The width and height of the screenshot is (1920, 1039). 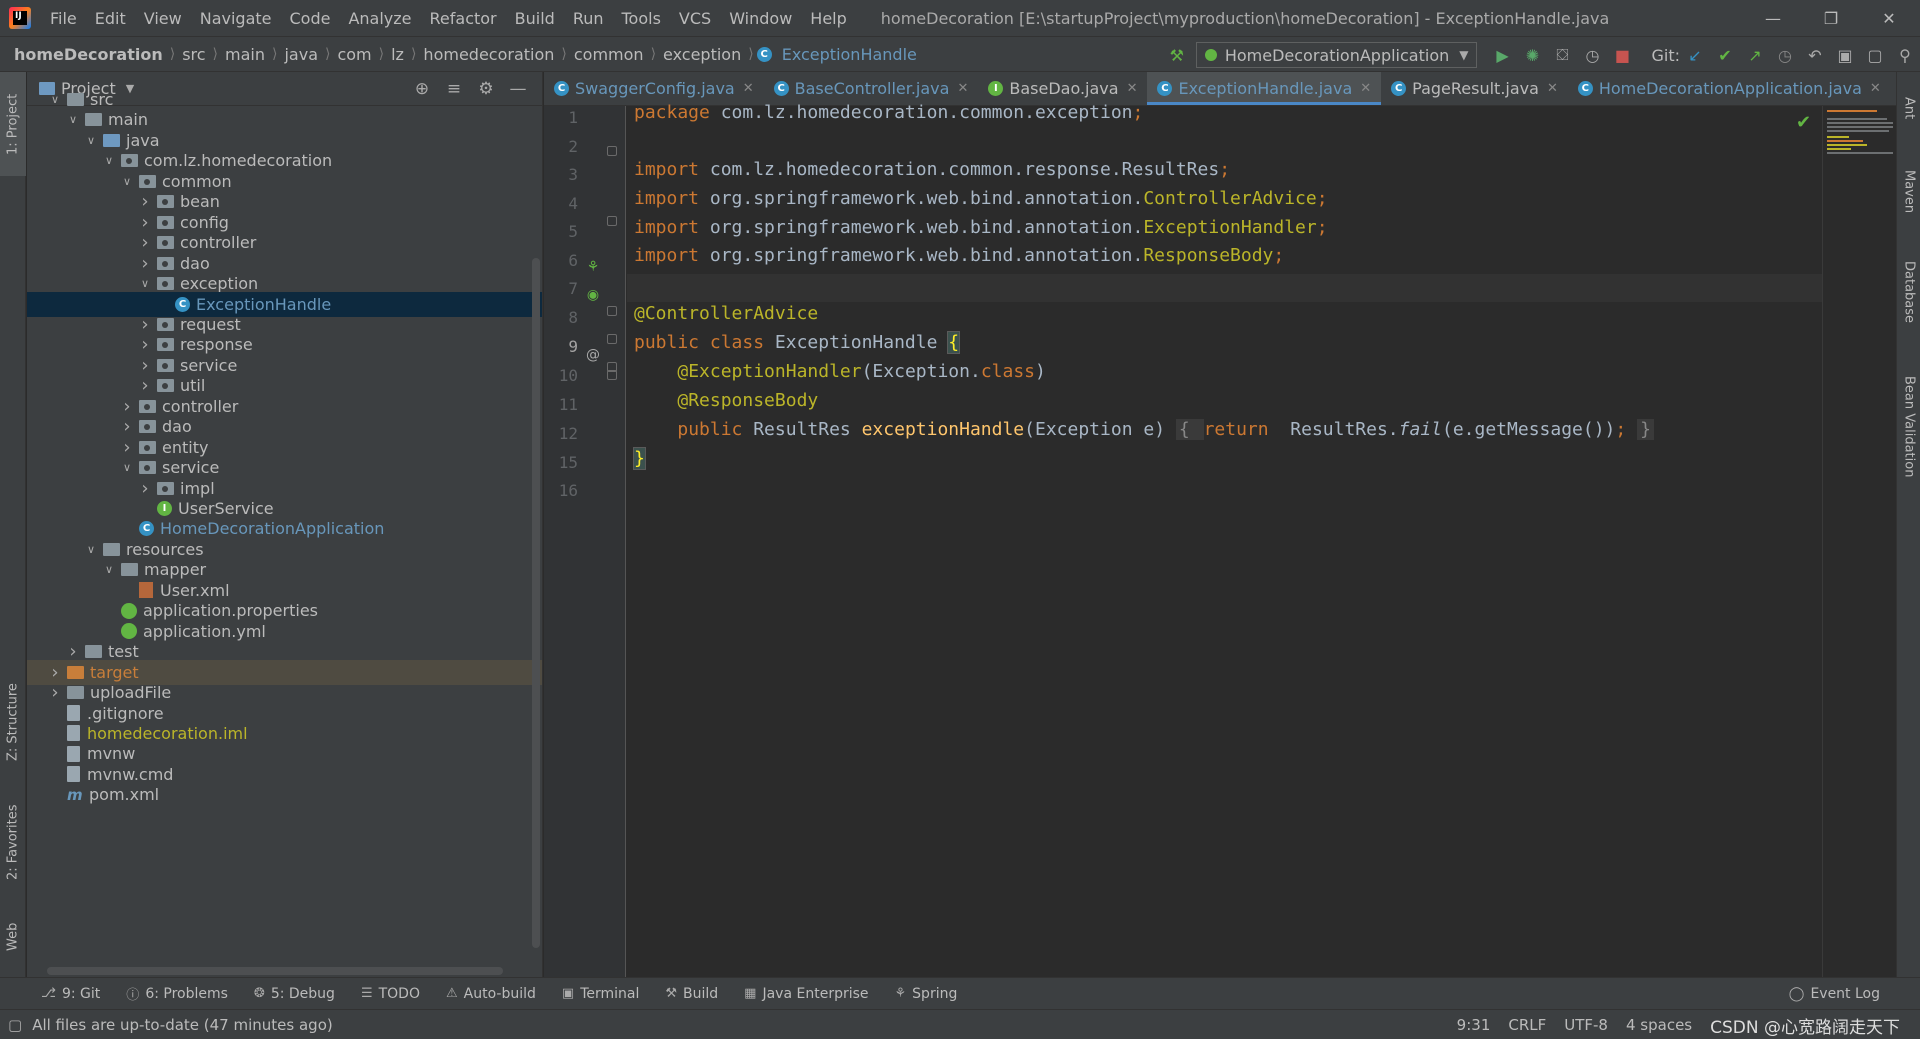 I want to click on toggle-tool-windows-icon: ▢, so click(x=15, y=1025).